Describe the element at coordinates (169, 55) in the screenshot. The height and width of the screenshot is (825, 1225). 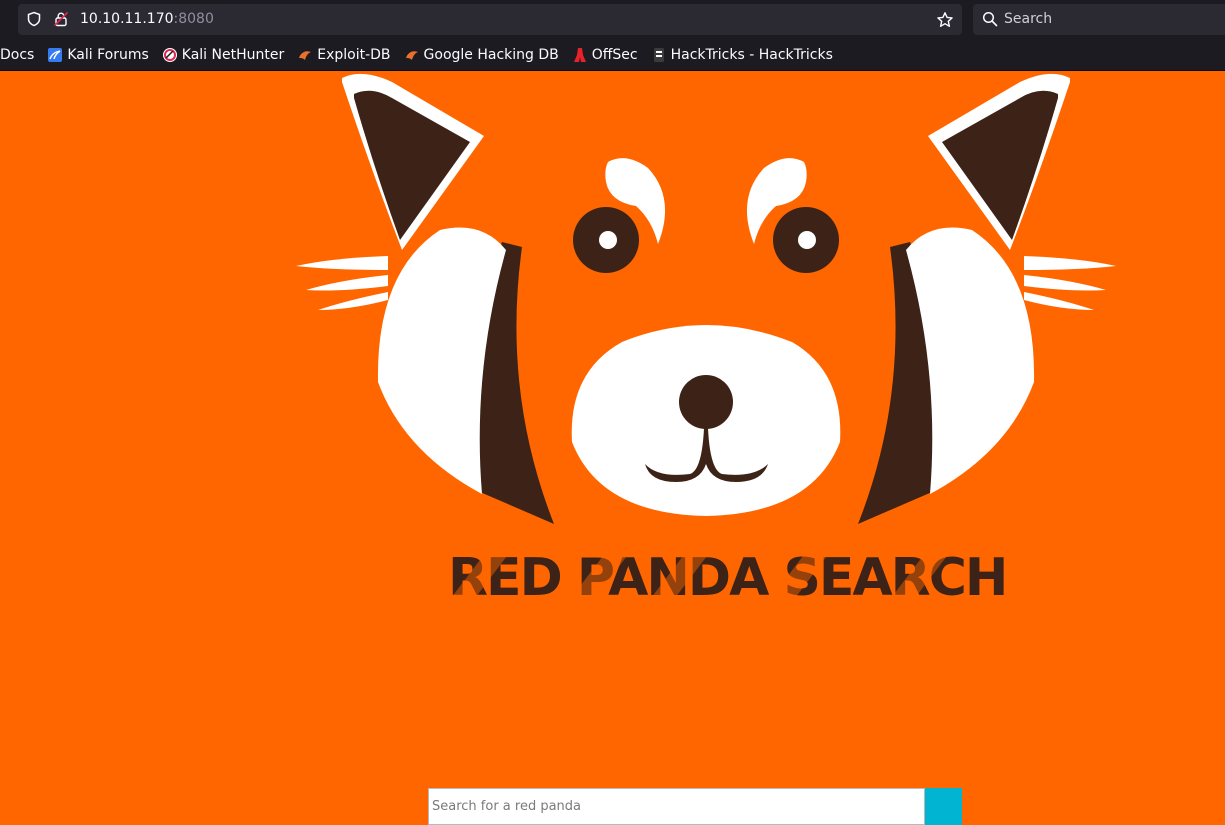
I see `kali-nethunter-icon` at that location.